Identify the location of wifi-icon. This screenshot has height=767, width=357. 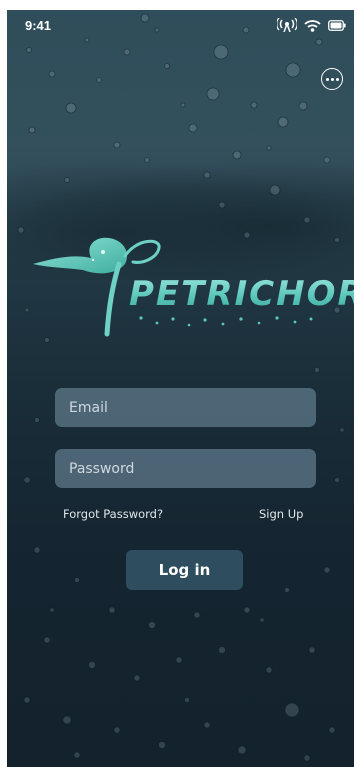
(312, 25).